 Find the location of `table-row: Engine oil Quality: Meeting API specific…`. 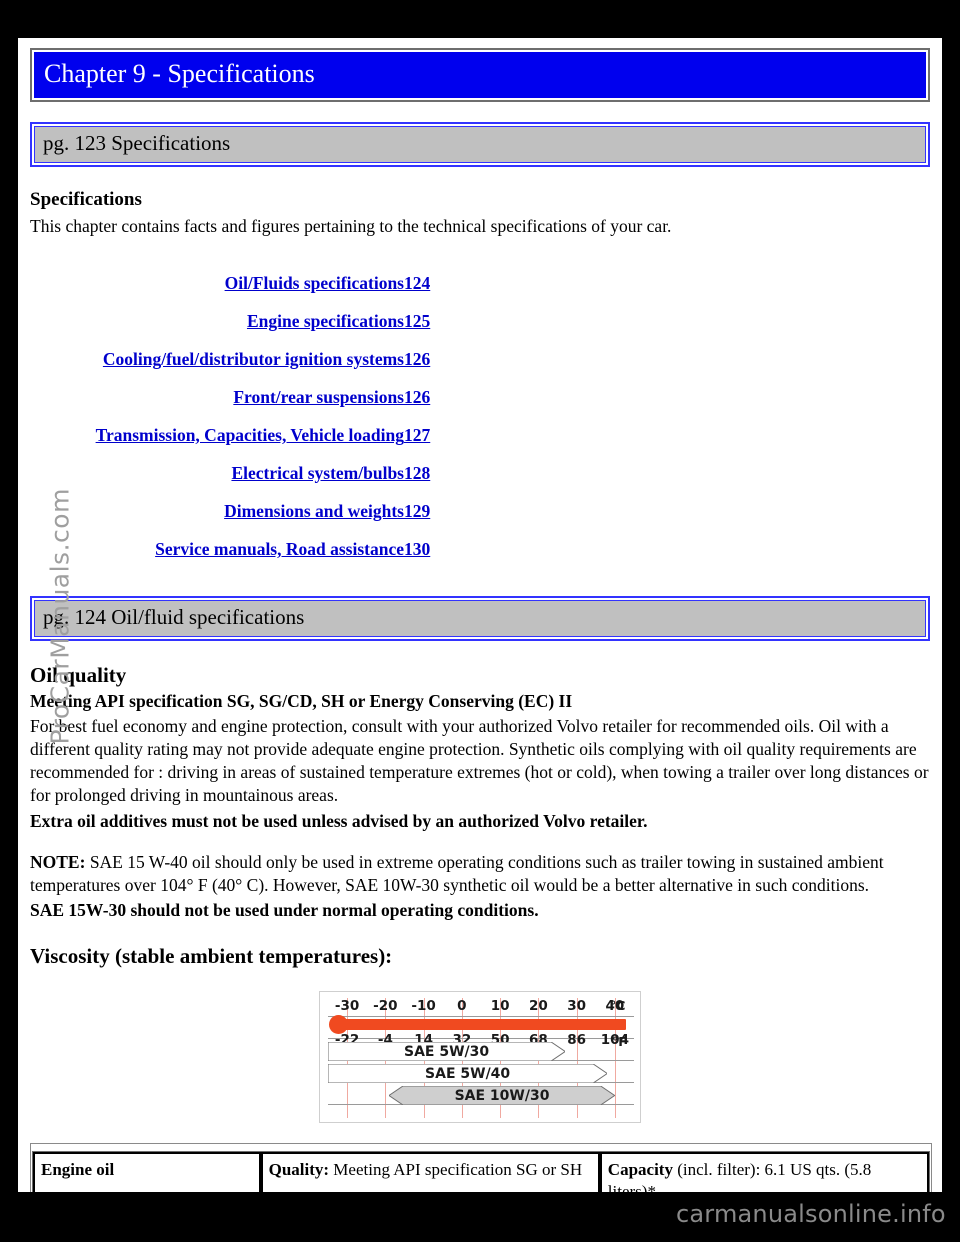

table-row: Engine oil Quality: Meeting API specific… is located at coordinates (481, 1172).